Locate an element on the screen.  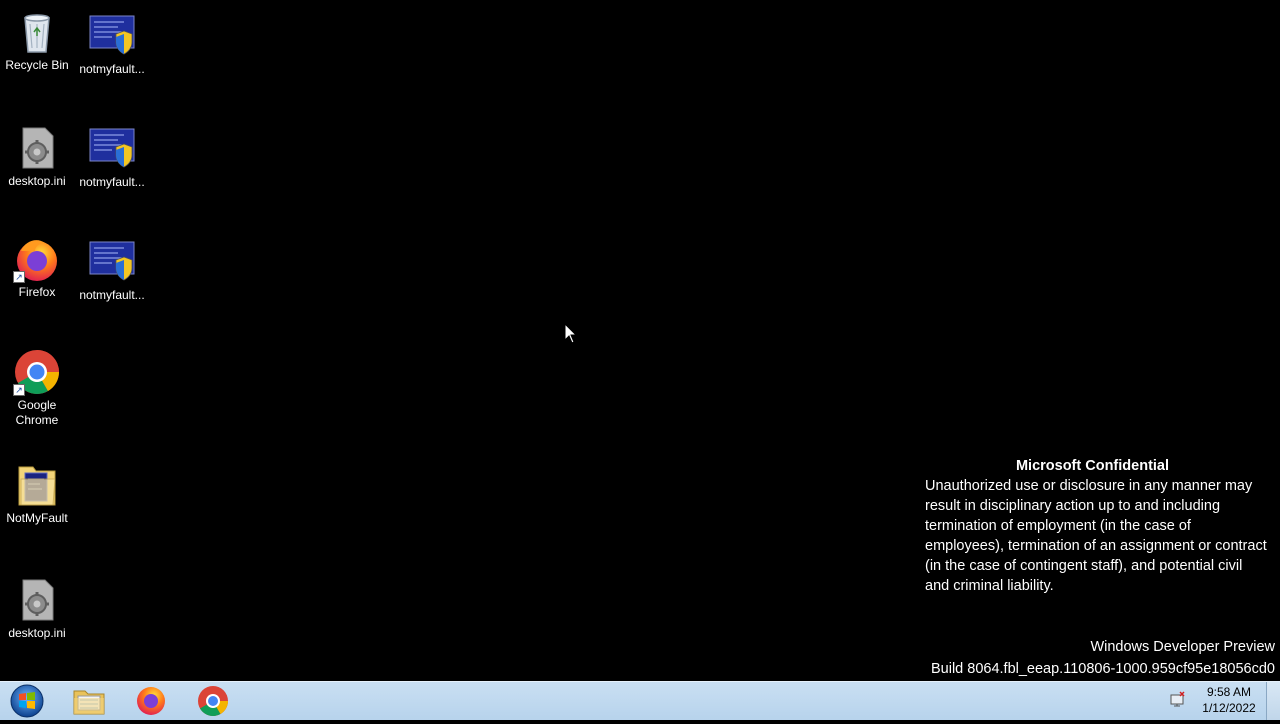
firefox-icon: ↗ is located at coordinates (37, 259).